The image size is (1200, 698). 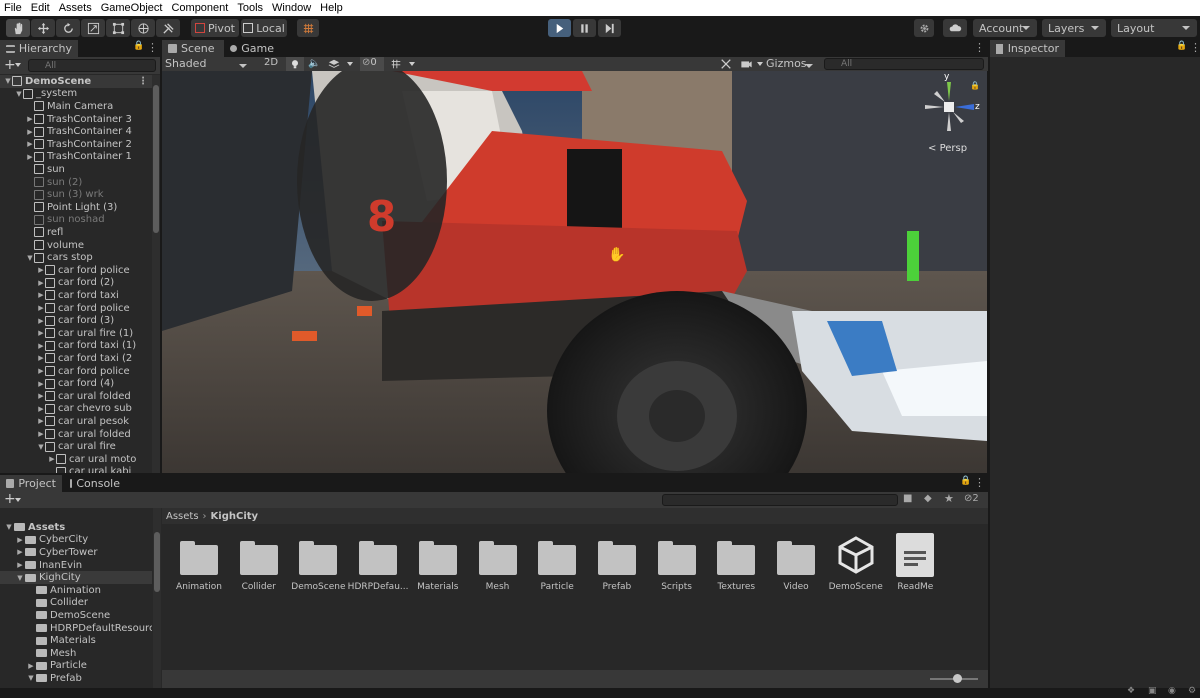 What do you see at coordinates (76, 81) in the screenshot?
I see `hierarchy-item: ▼ DemoScene ⋮` at bounding box center [76, 81].